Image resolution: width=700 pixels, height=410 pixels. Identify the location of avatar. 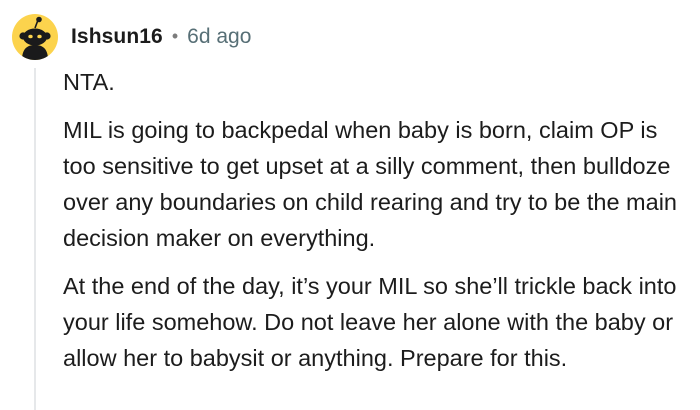
(35, 37).